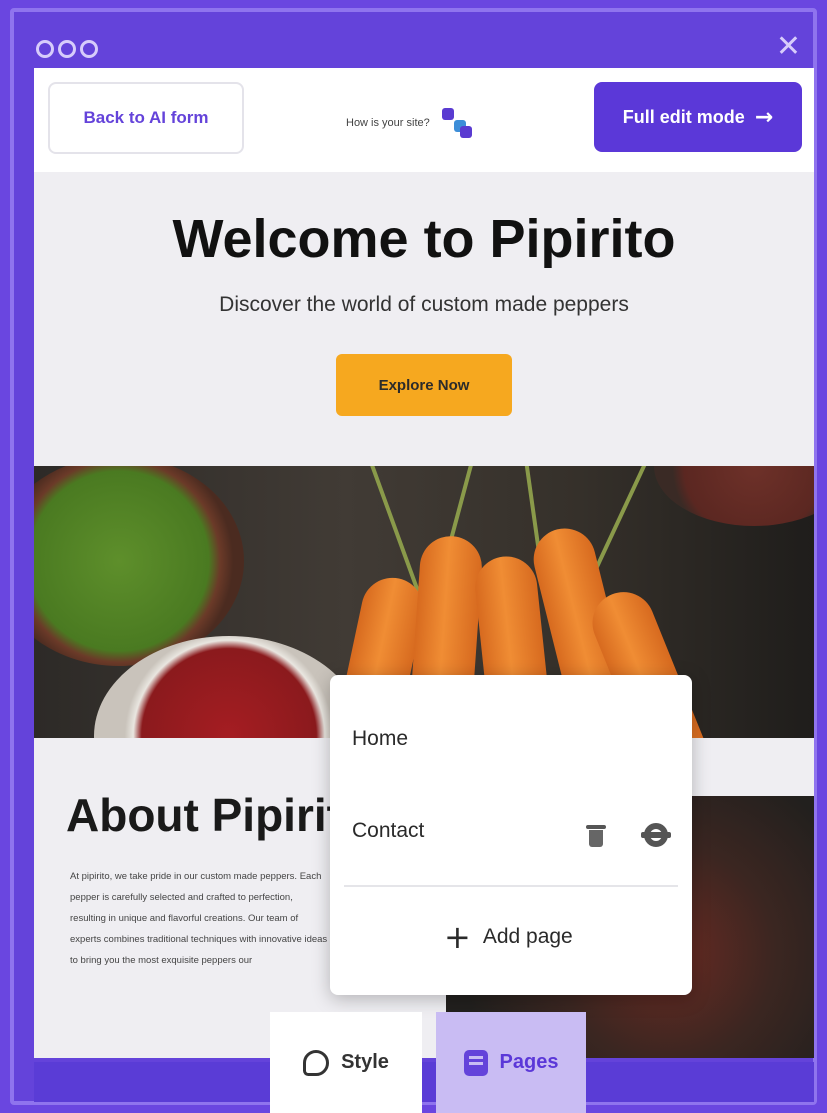 The image size is (827, 1113). I want to click on tab-style-label: Style, so click(365, 1062).